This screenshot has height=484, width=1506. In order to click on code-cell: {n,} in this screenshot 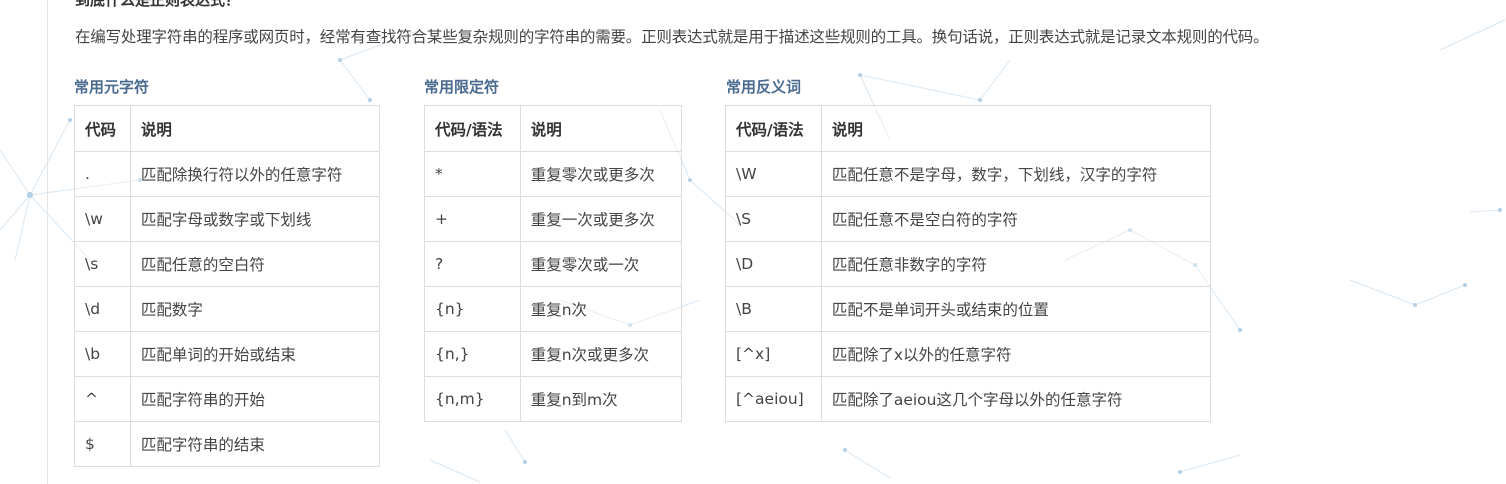, I will do `click(472, 354)`.